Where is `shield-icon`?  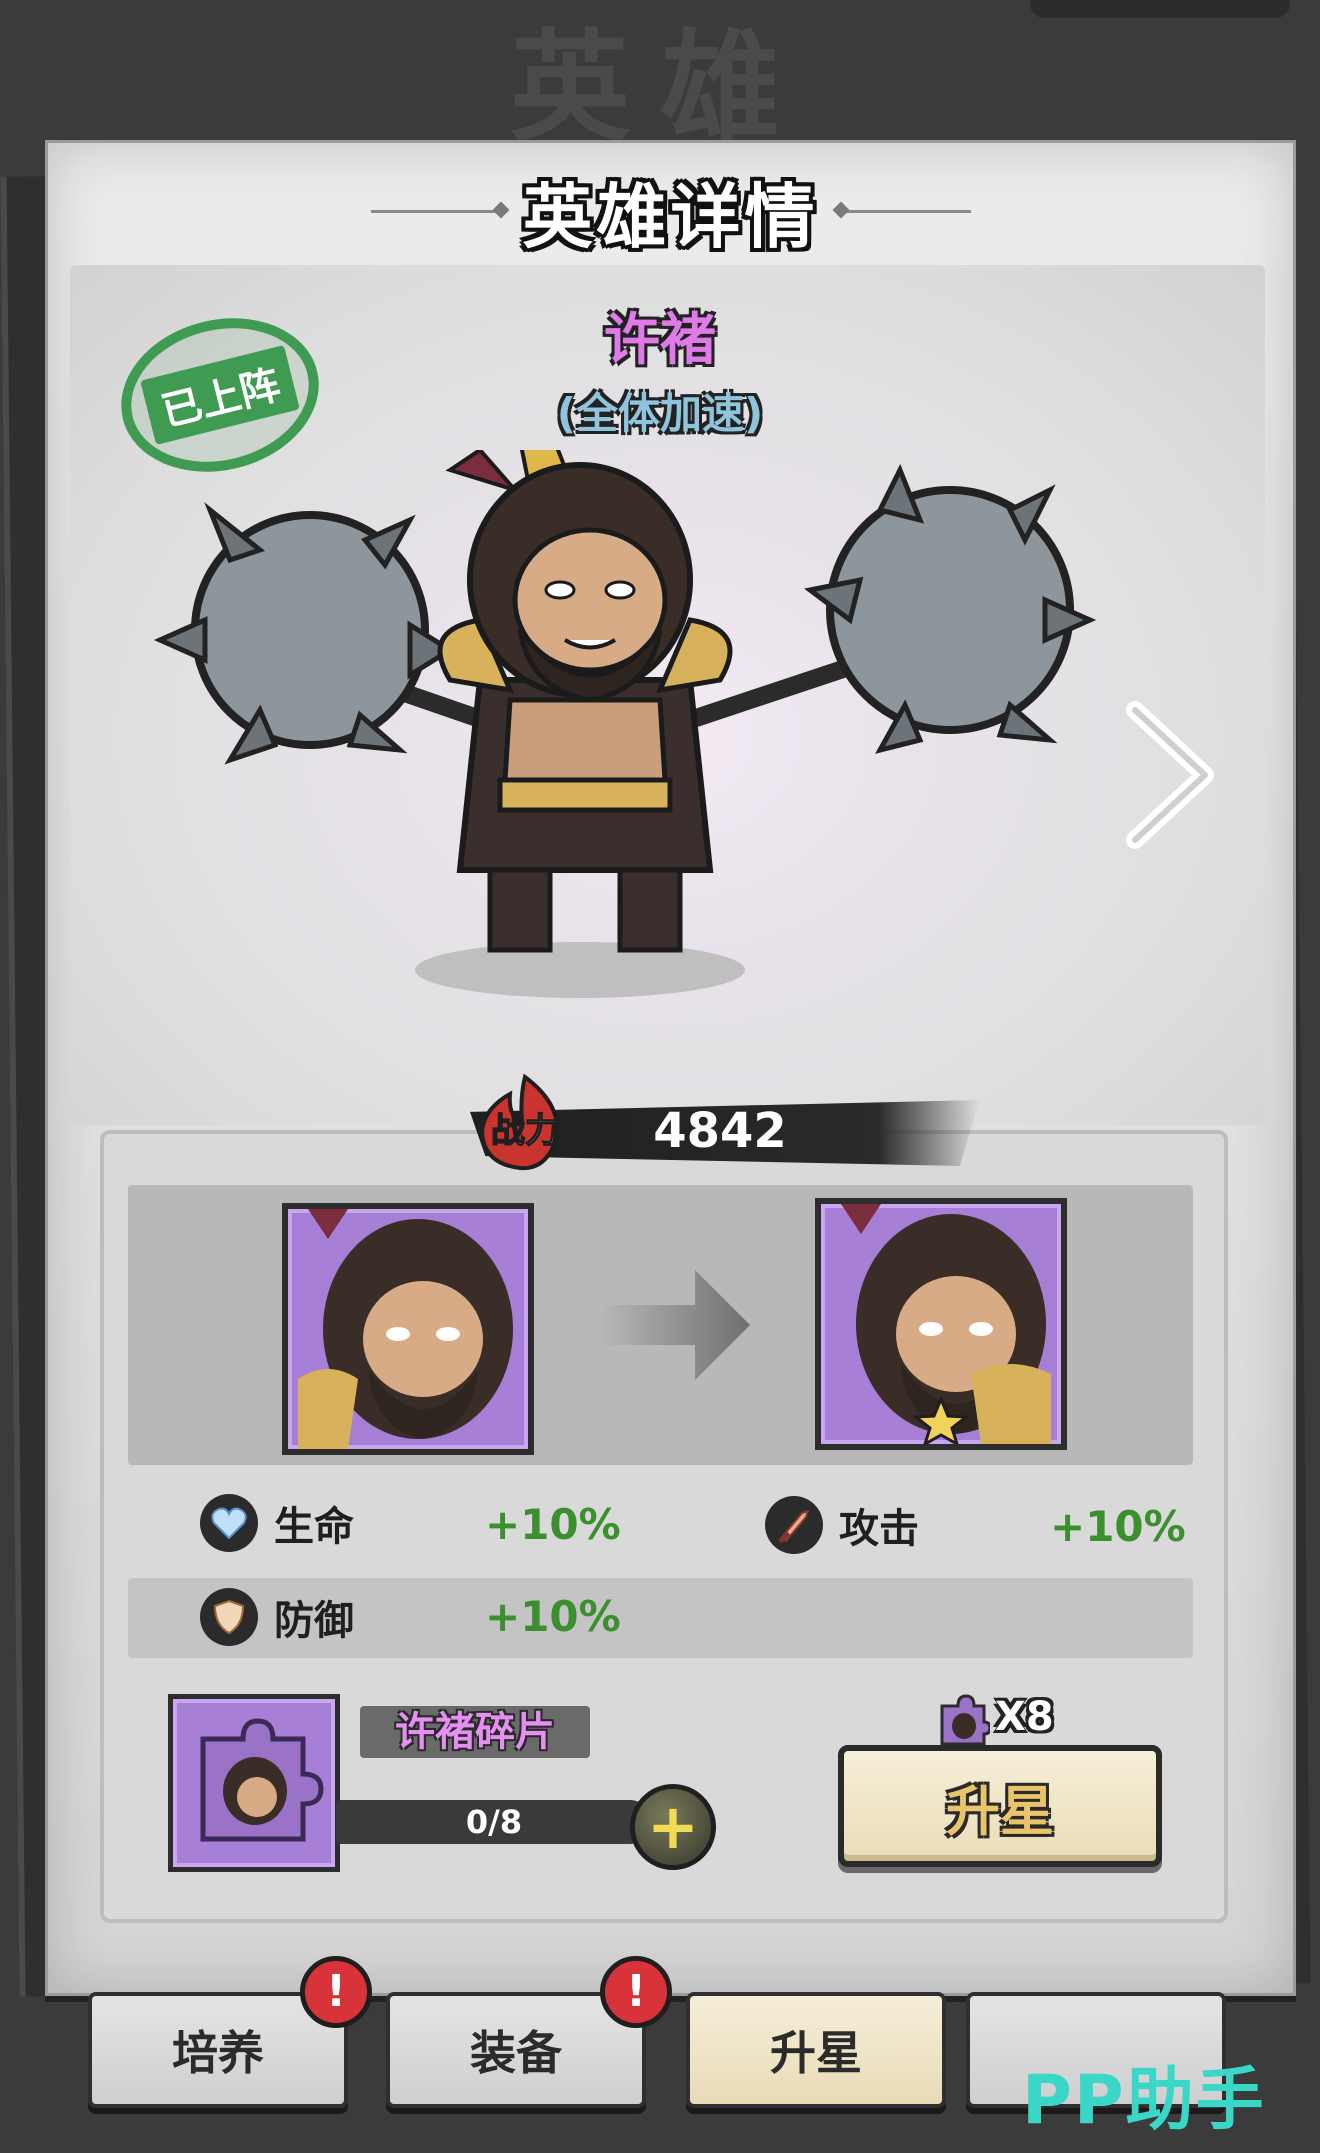 shield-icon is located at coordinates (229, 1617).